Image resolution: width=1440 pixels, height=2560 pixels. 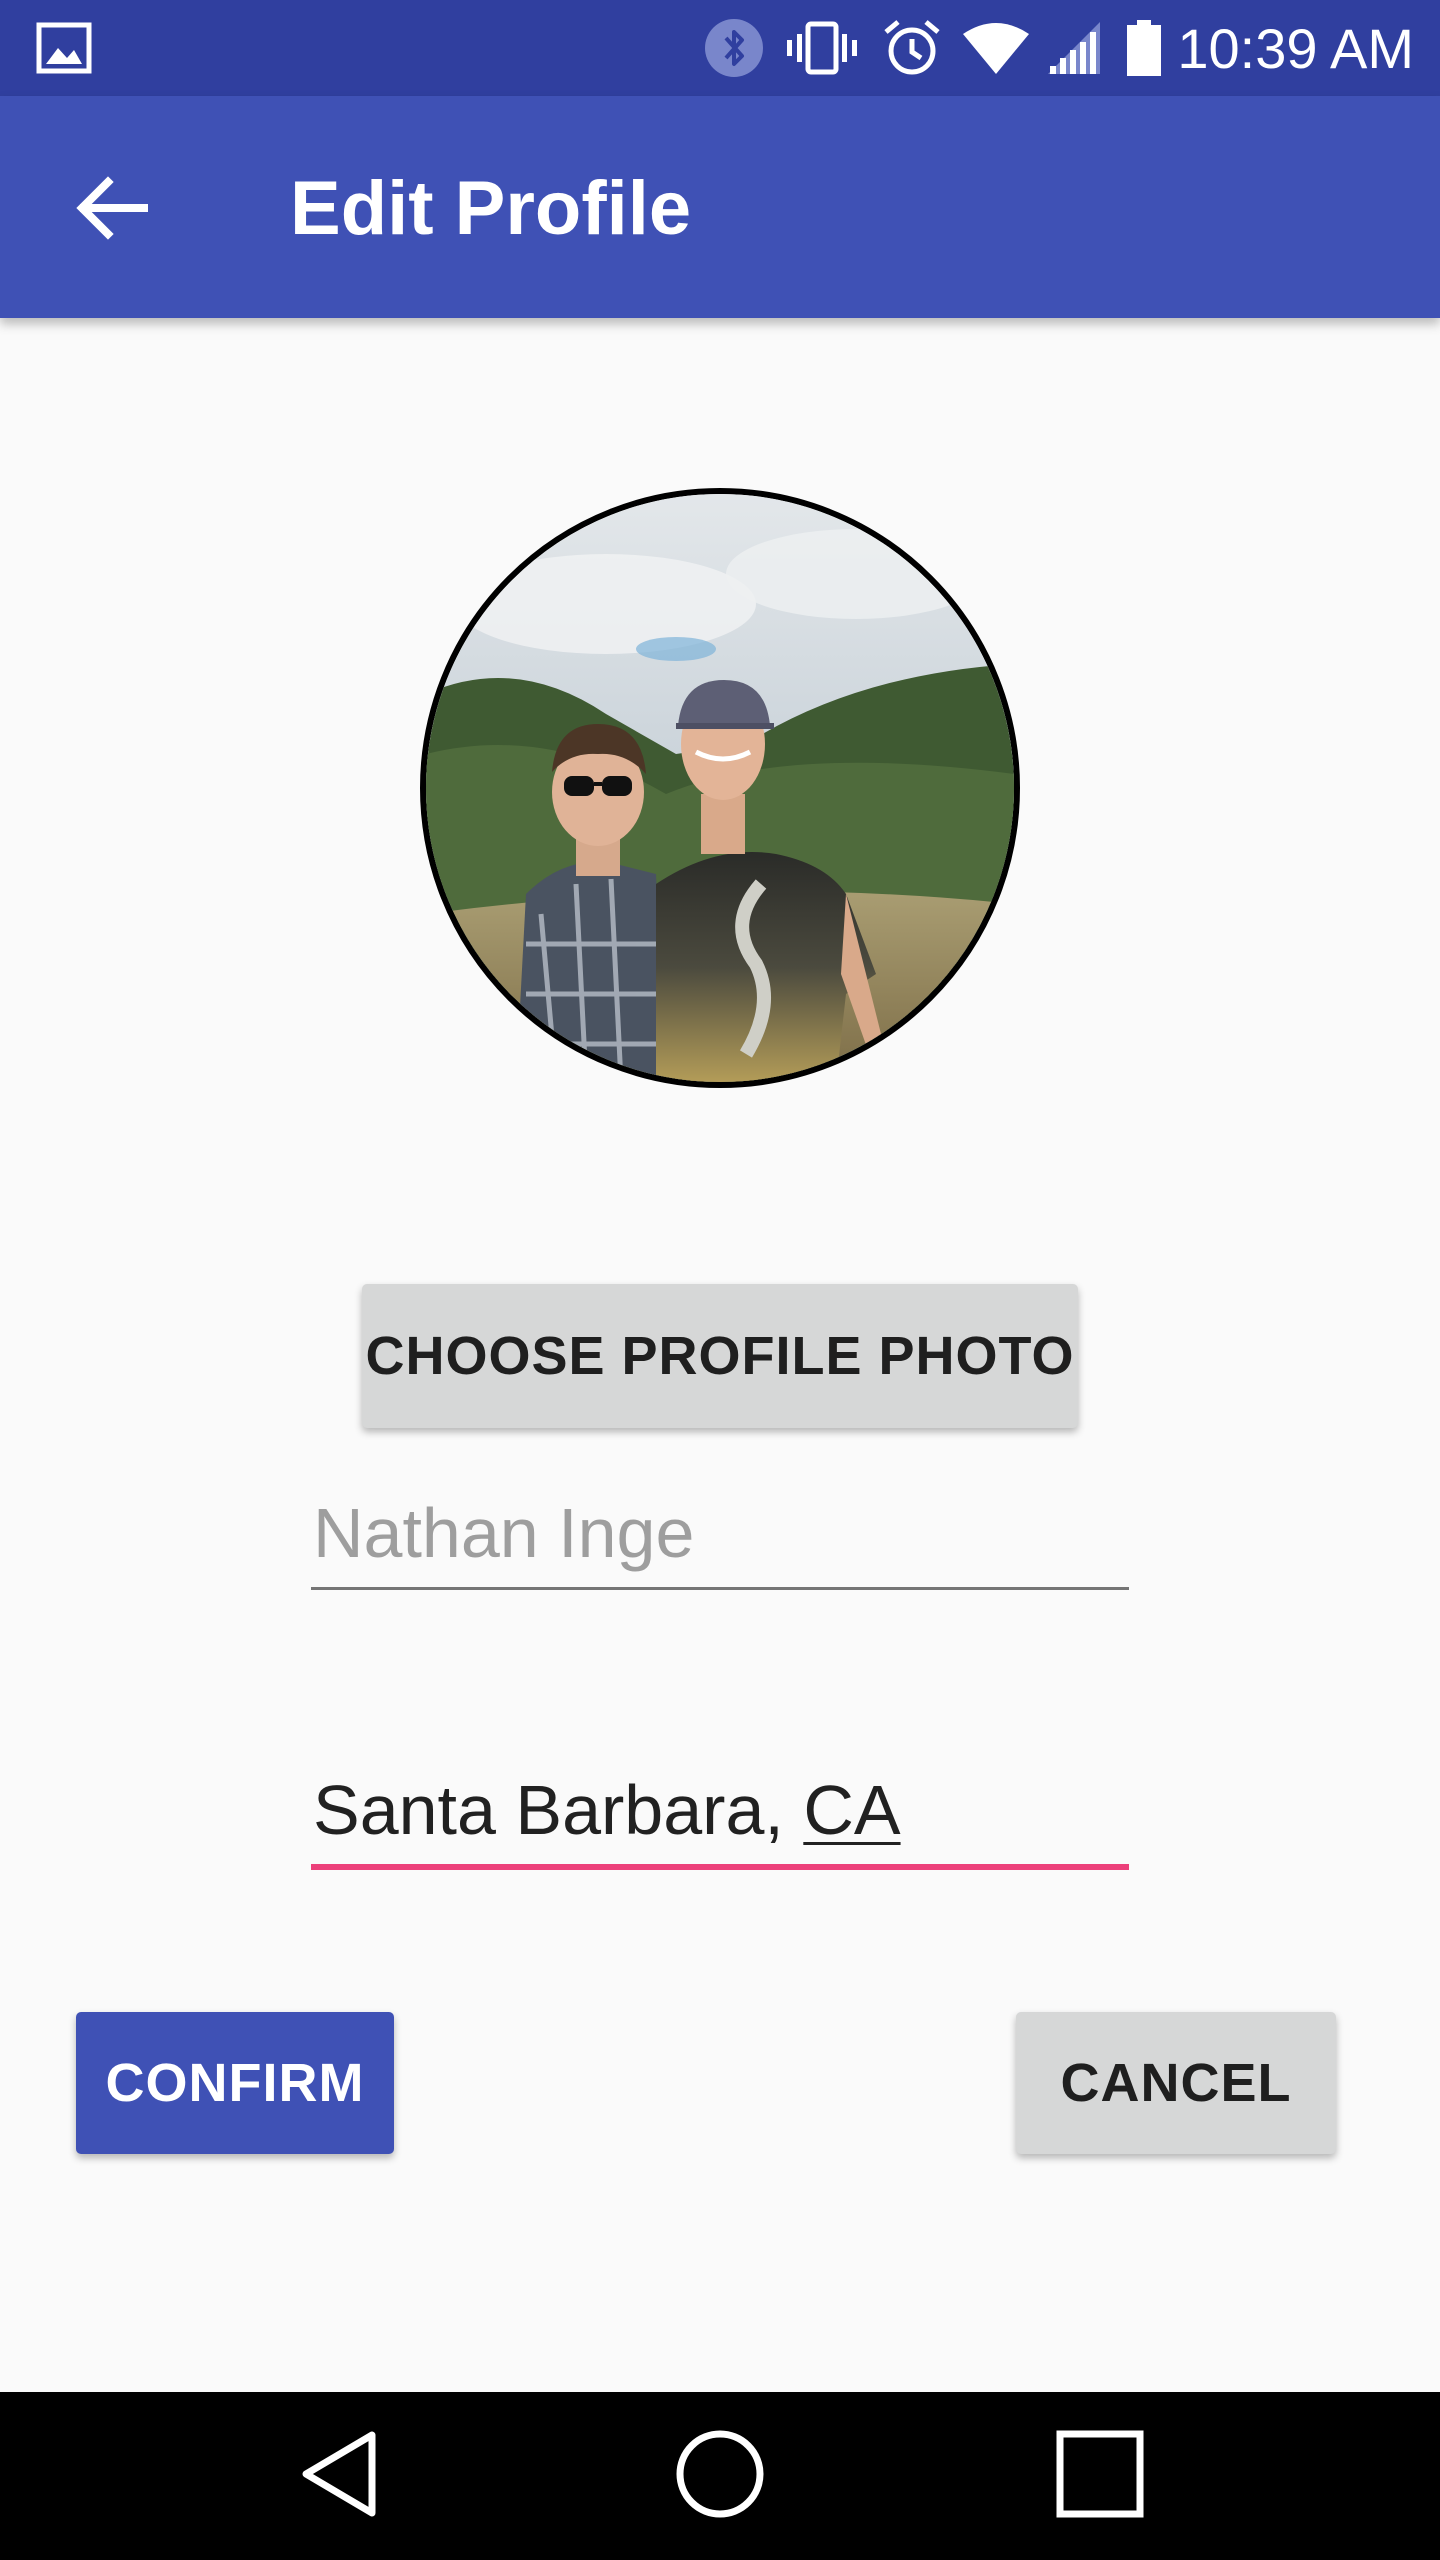 What do you see at coordinates (720, 788) in the screenshot?
I see `profile-photo` at bounding box center [720, 788].